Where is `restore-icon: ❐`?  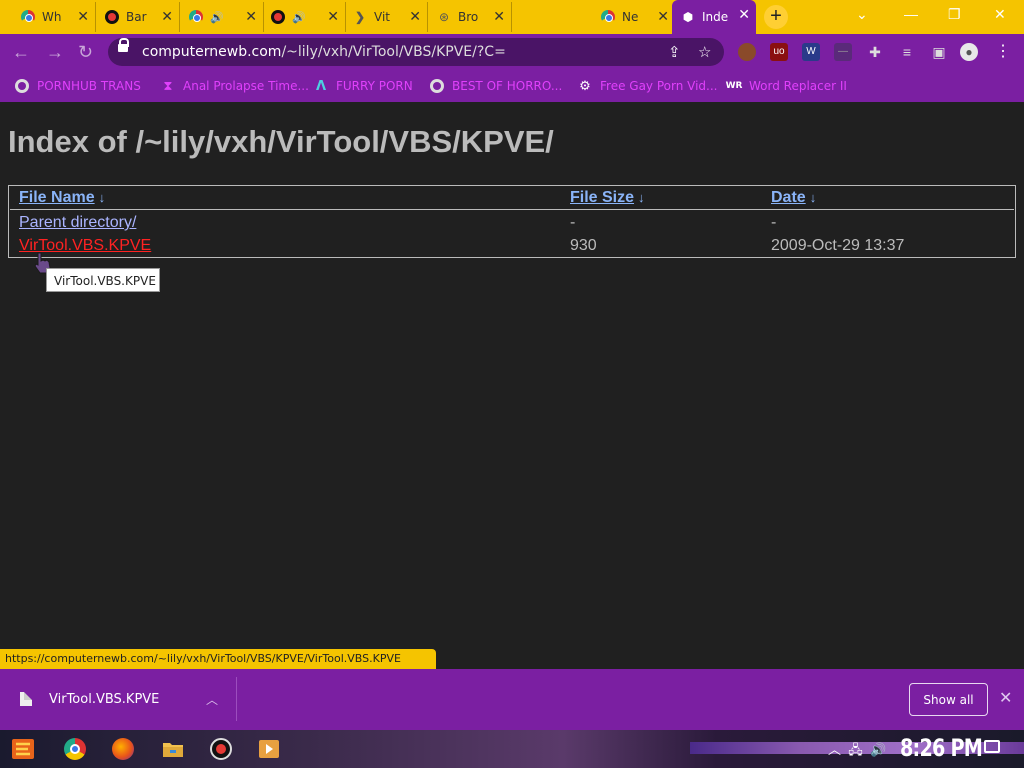
restore-icon: ❐ is located at coordinates (954, 14).